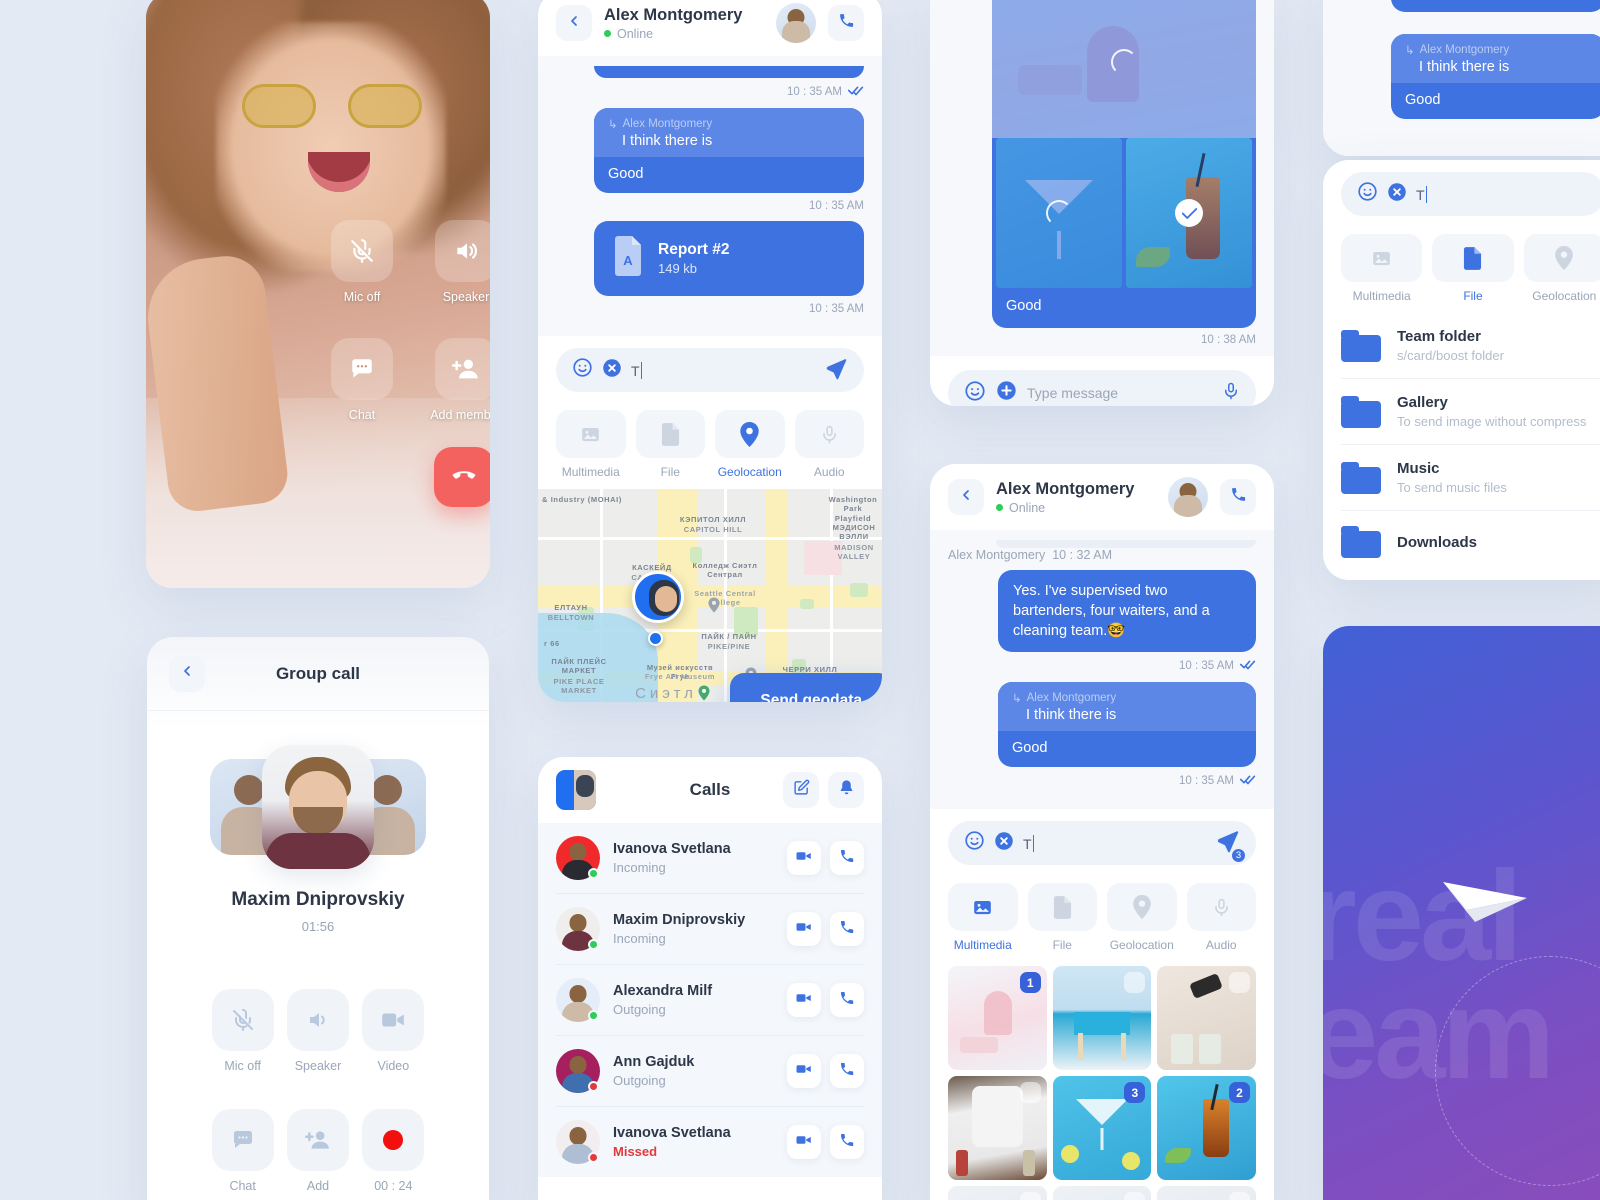 The width and height of the screenshot is (1600, 1200). I want to click on compose-button, so click(801, 790).